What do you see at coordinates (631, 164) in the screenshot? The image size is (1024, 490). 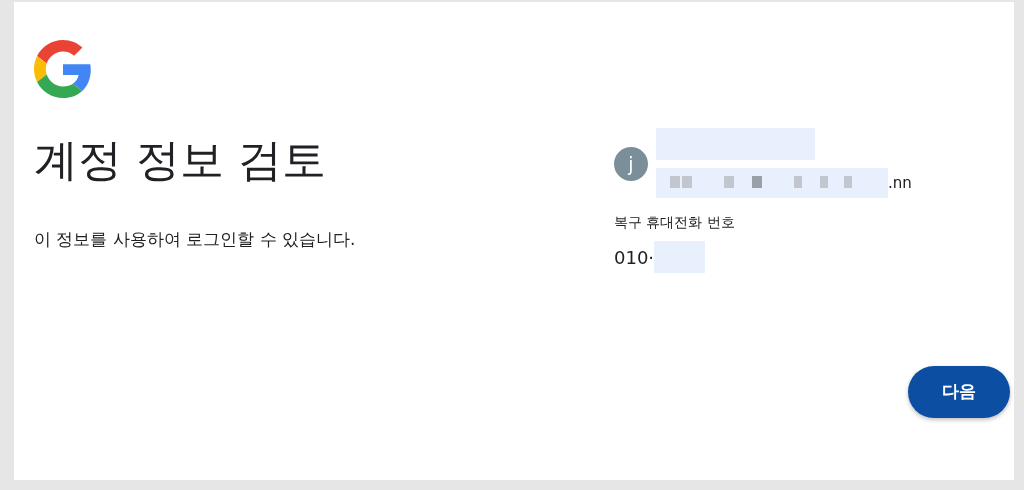 I see `avatar-icon: j` at bounding box center [631, 164].